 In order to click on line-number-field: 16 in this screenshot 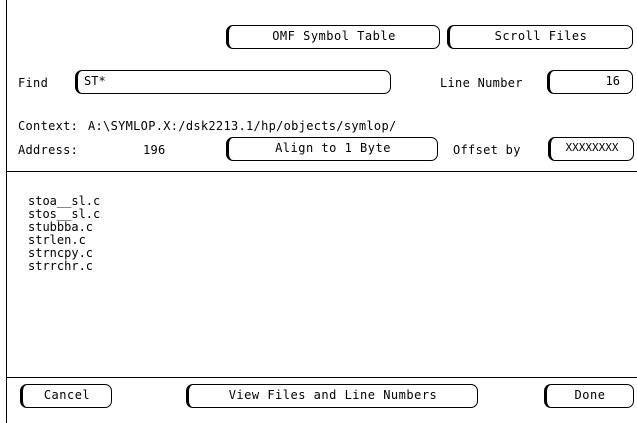, I will do `click(590, 82)`.